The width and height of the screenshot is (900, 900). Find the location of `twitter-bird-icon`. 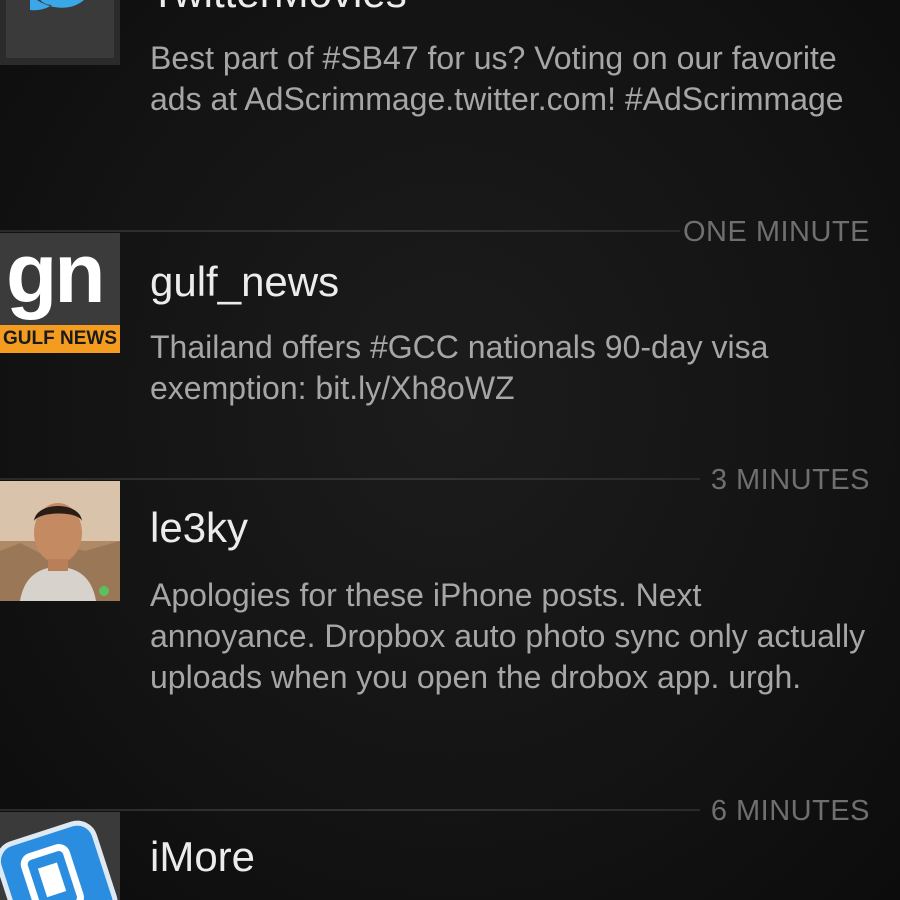

twitter-bird-icon is located at coordinates (60, 32).